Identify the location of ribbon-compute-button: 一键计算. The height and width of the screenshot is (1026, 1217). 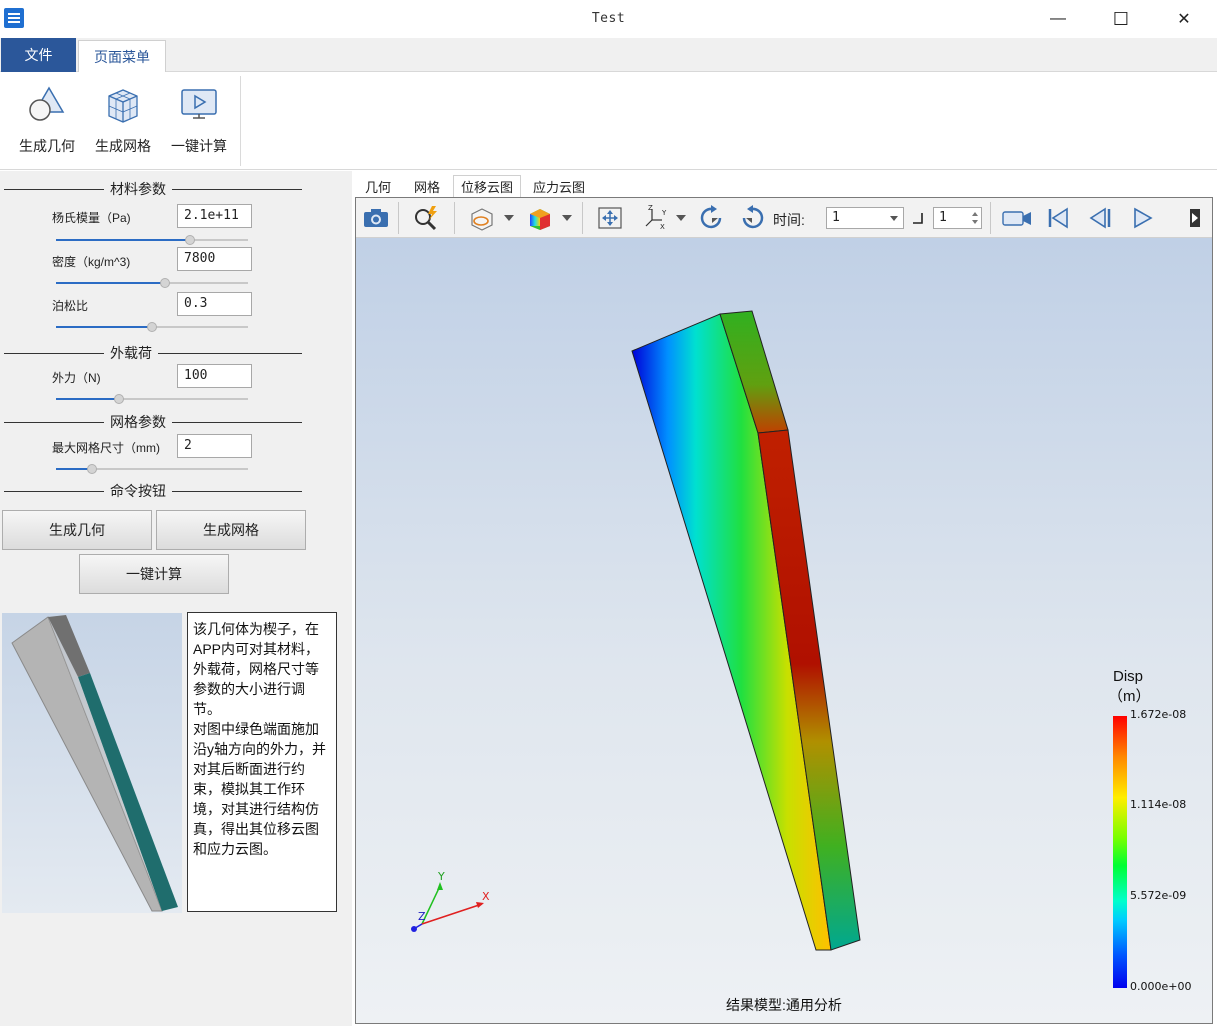
(199, 120).